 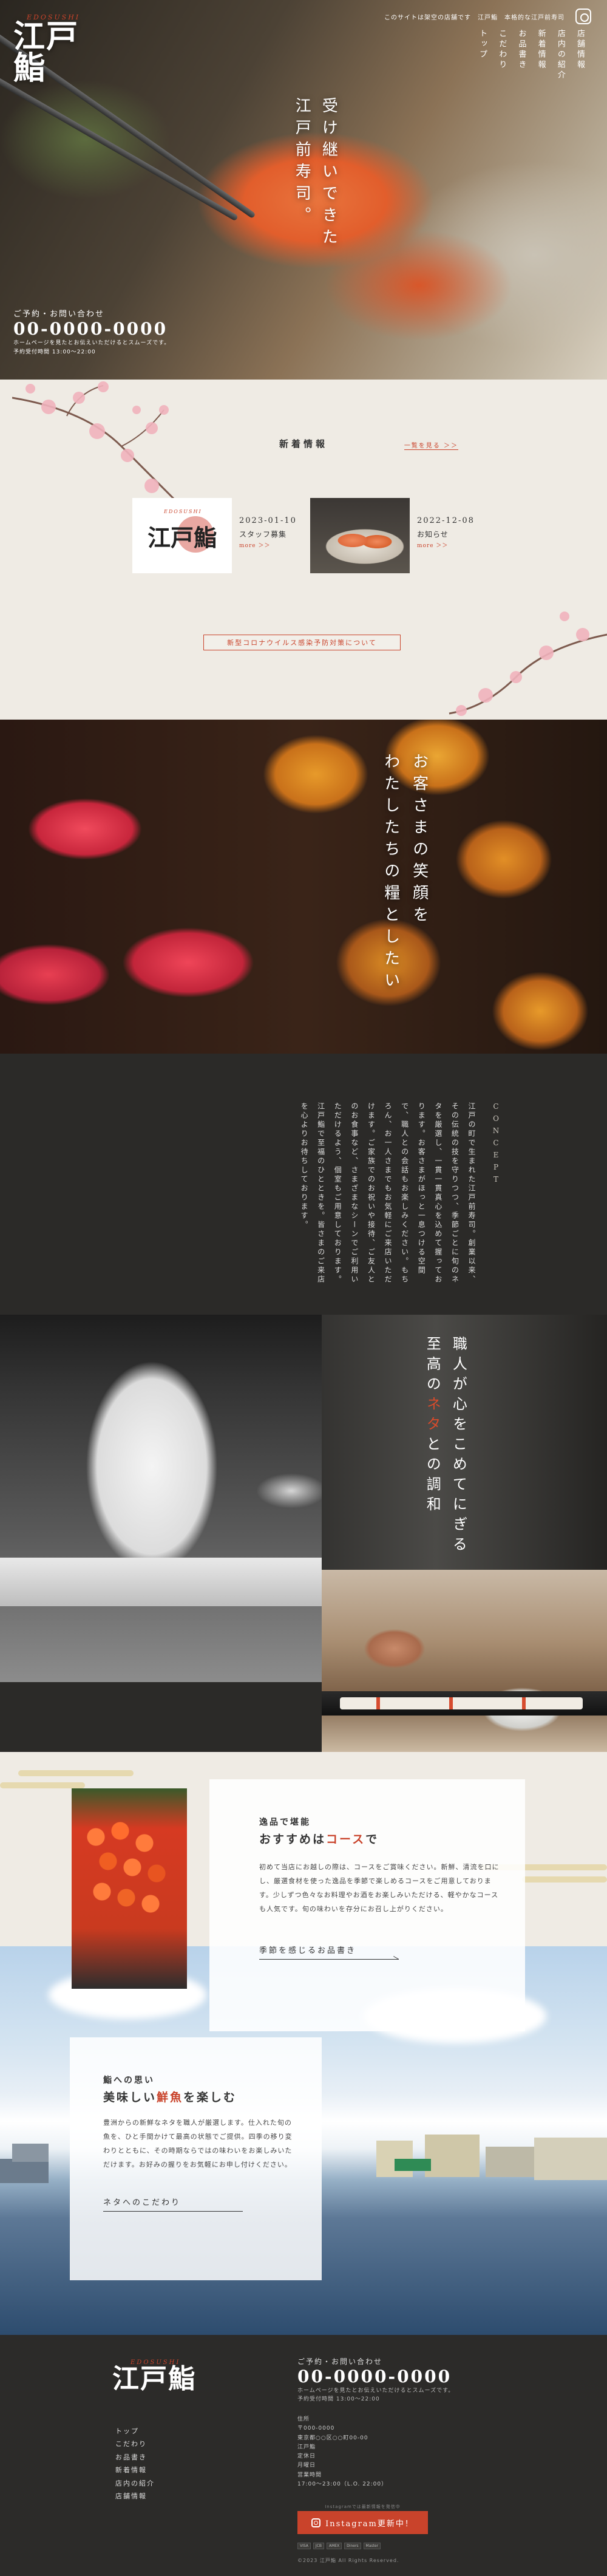 I want to click on info-line: 住所, so click(x=303, y=2419).